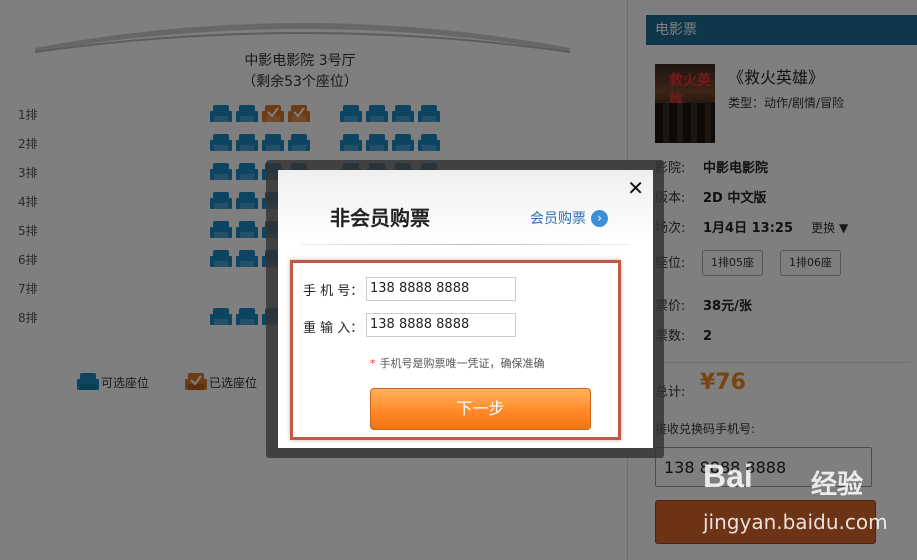 This screenshot has height=560, width=917. Describe the element at coordinates (795, 522) in the screenshot. I see `watermark-url: jingyan.baidu.com` at that location.